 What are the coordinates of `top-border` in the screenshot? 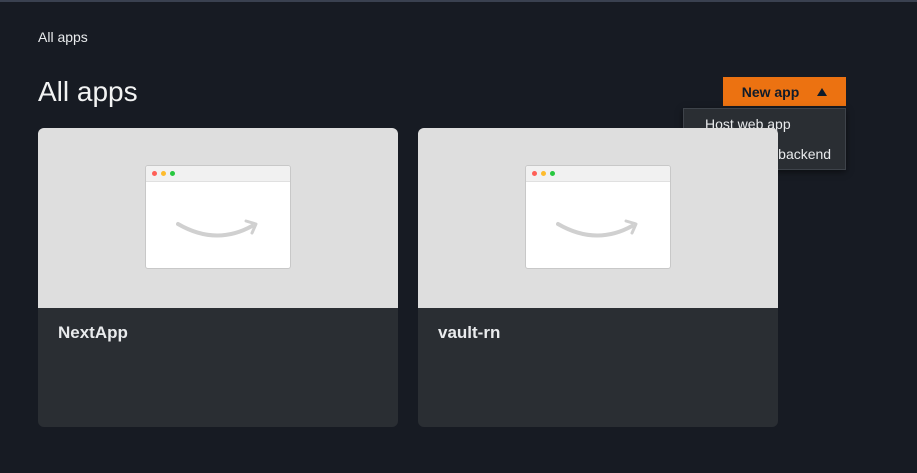 It's located at (458, 1).